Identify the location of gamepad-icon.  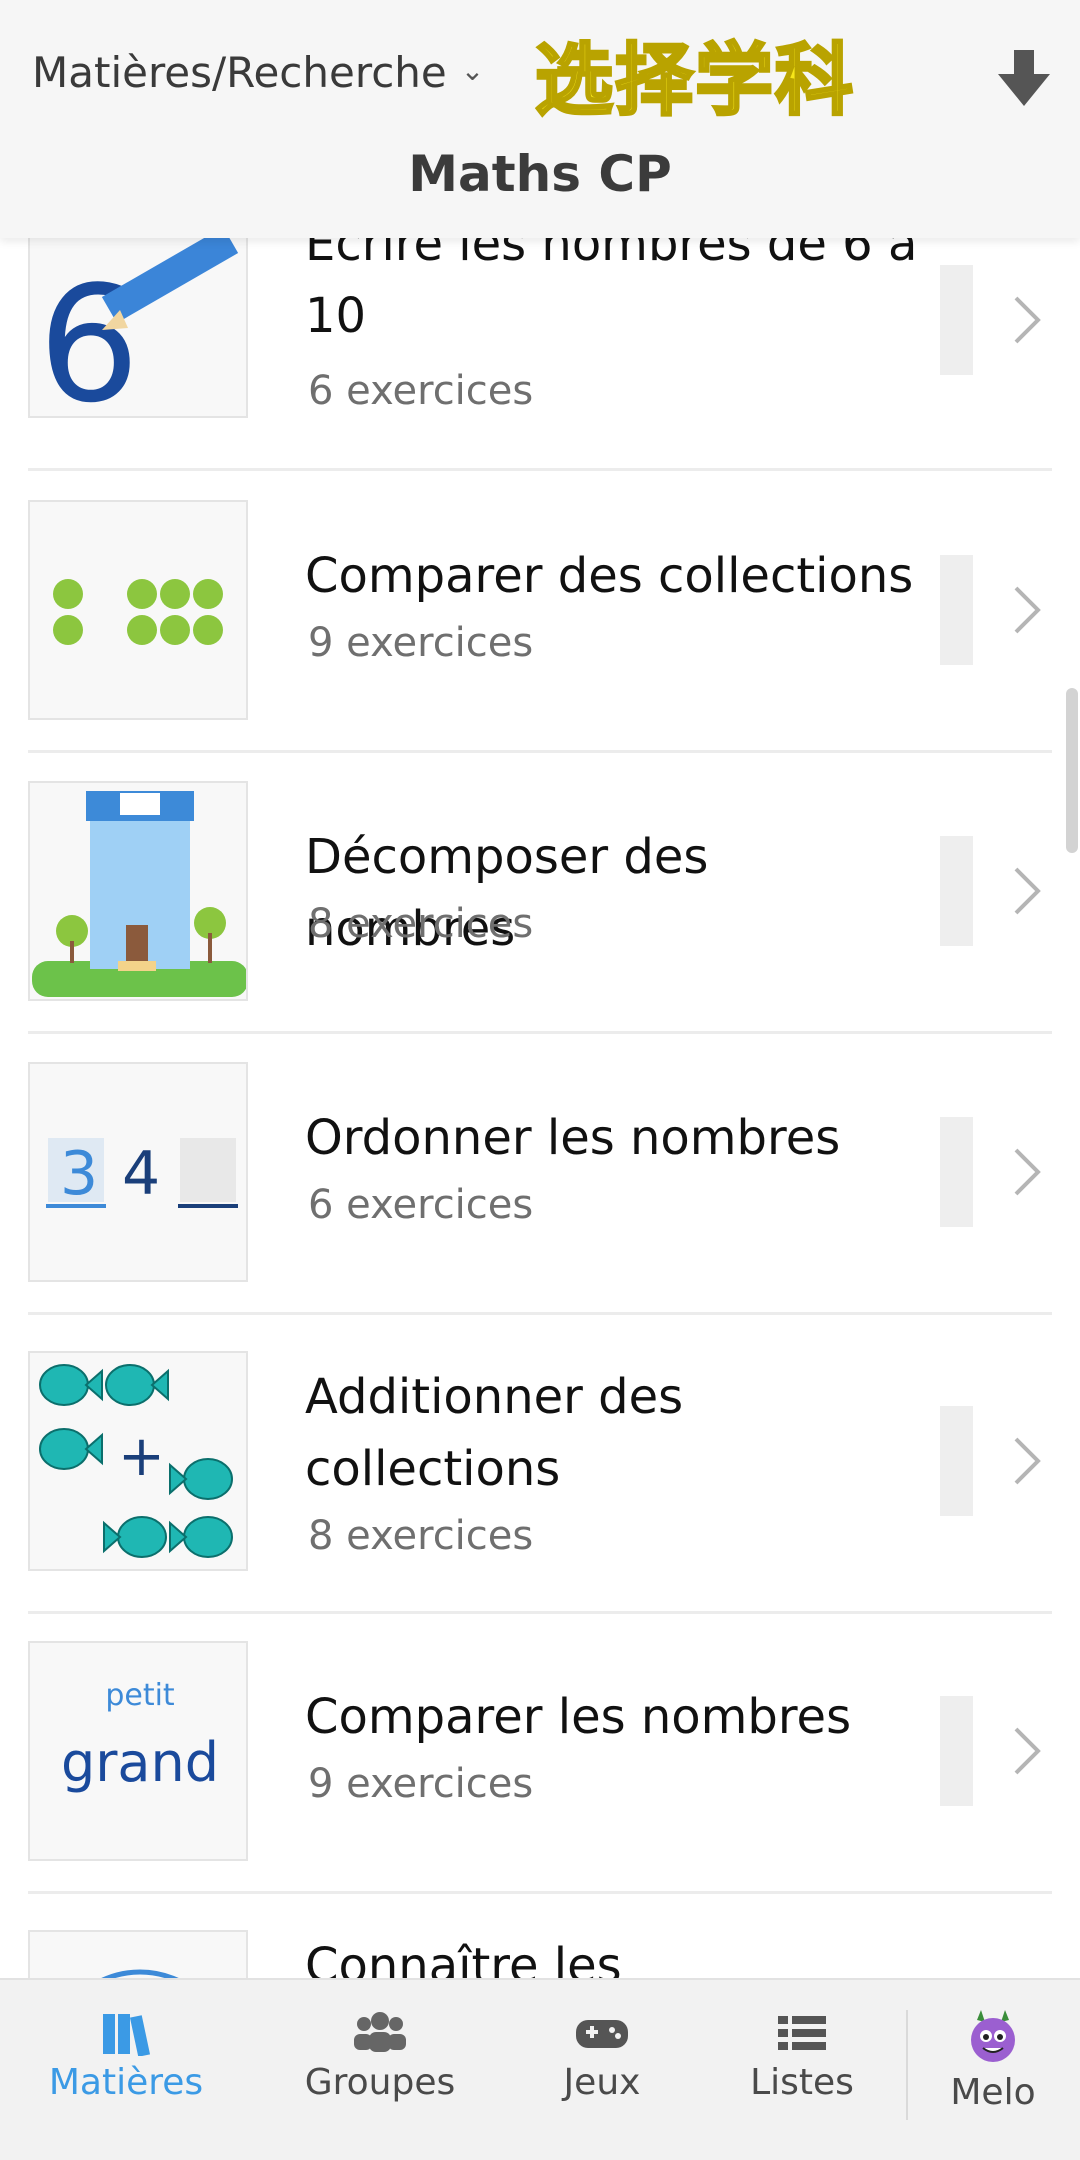
(602, 2034).